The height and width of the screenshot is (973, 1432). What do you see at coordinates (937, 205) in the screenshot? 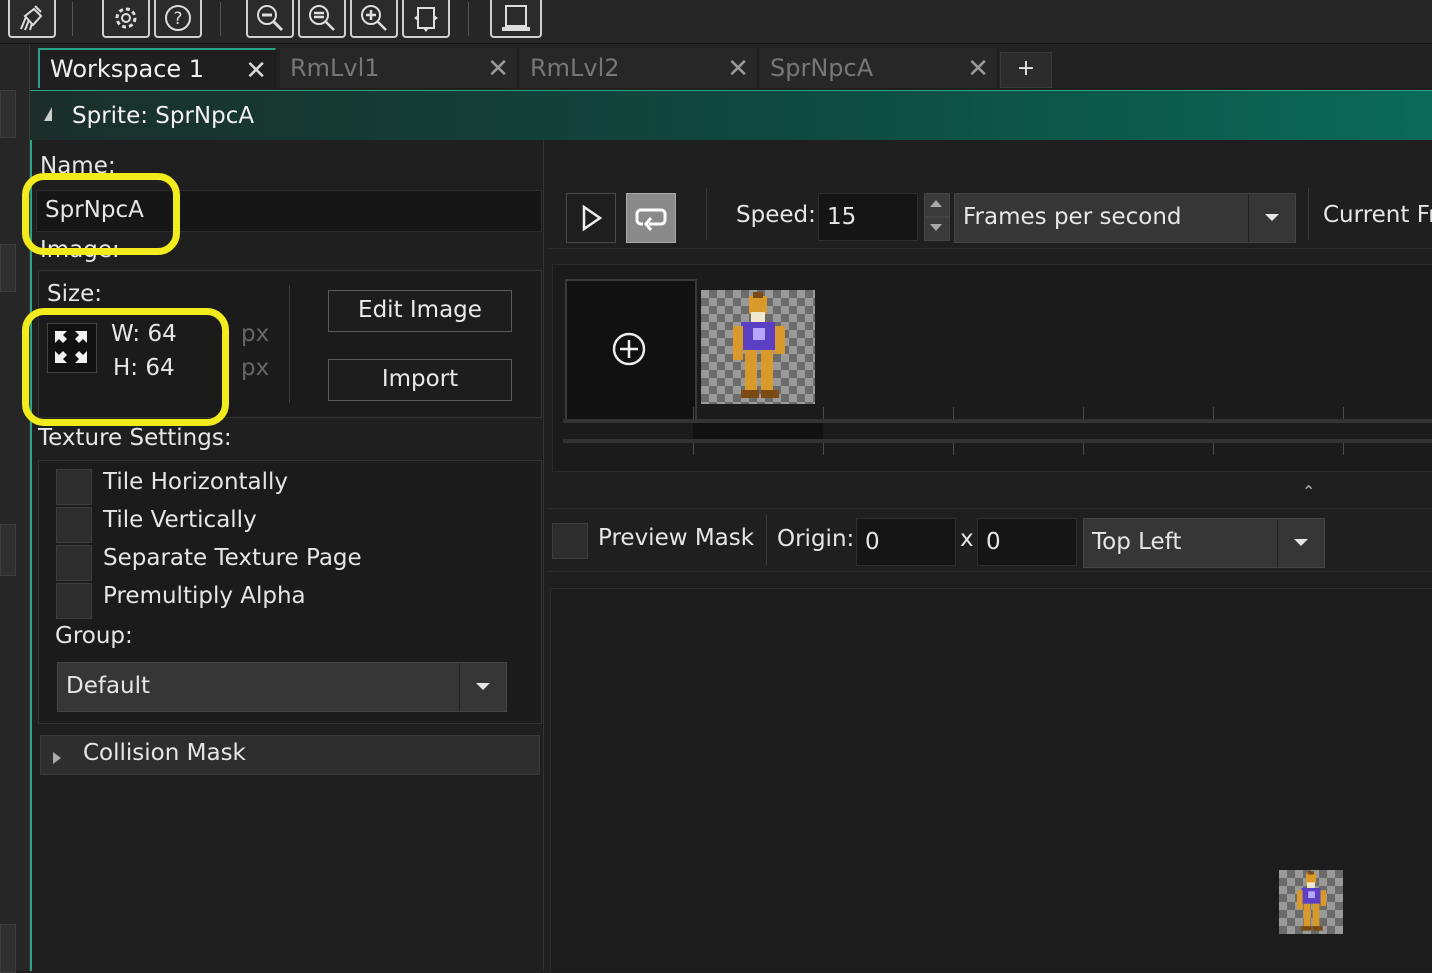
I see `speed-up-button` at bounding box center [937, 205].